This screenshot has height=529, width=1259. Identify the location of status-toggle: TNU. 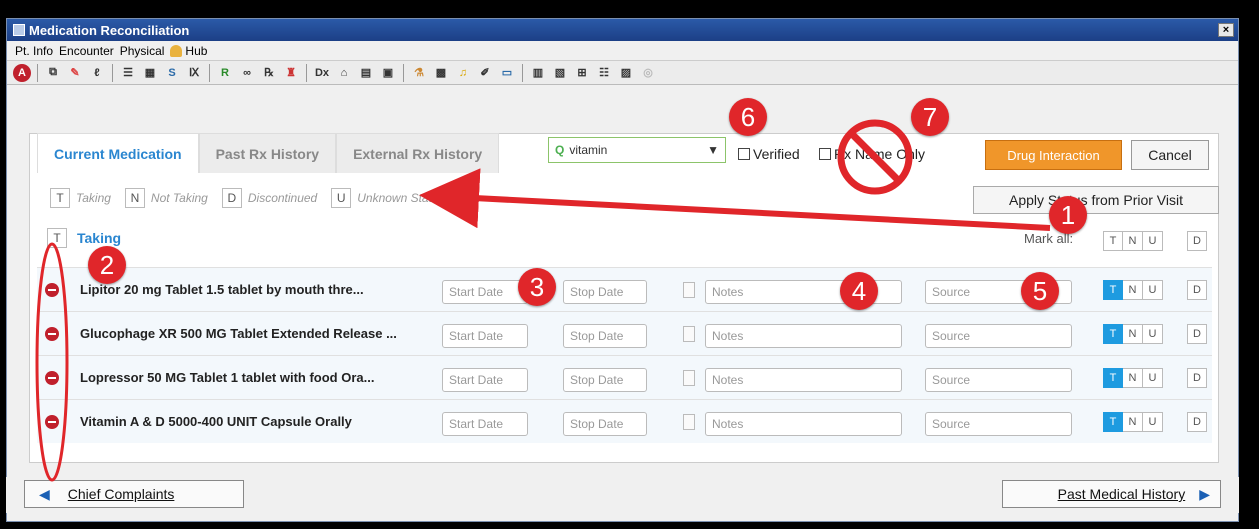
(1133, 334).